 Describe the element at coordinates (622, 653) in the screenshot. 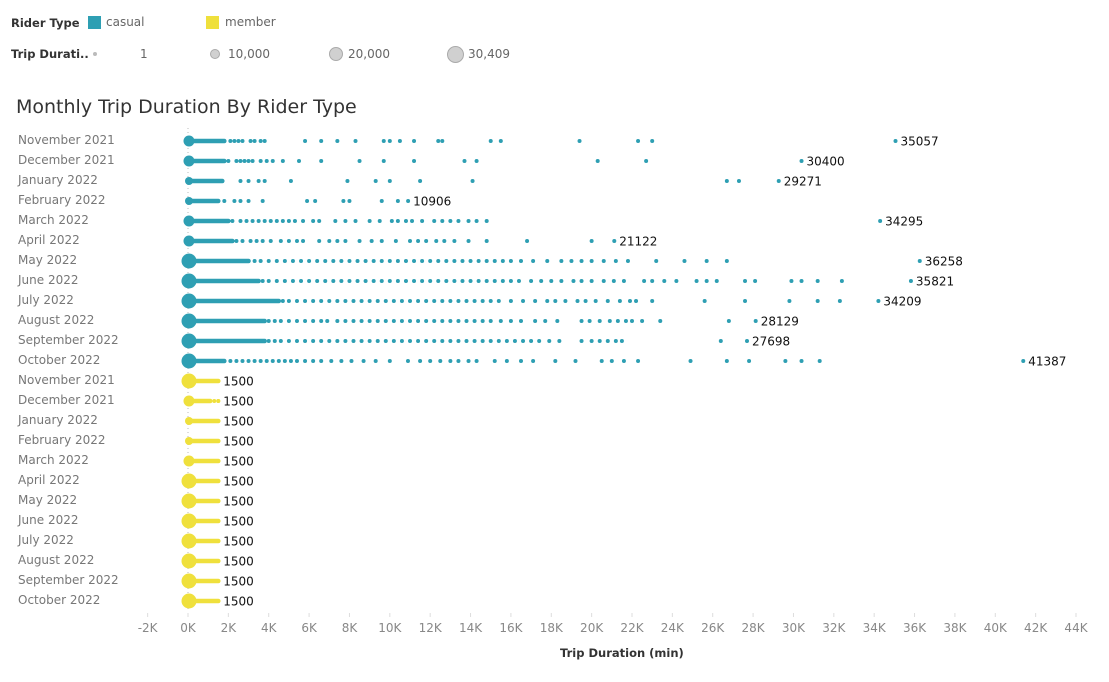

I see `x-axis-title: Trip Duration (min)` at that location.